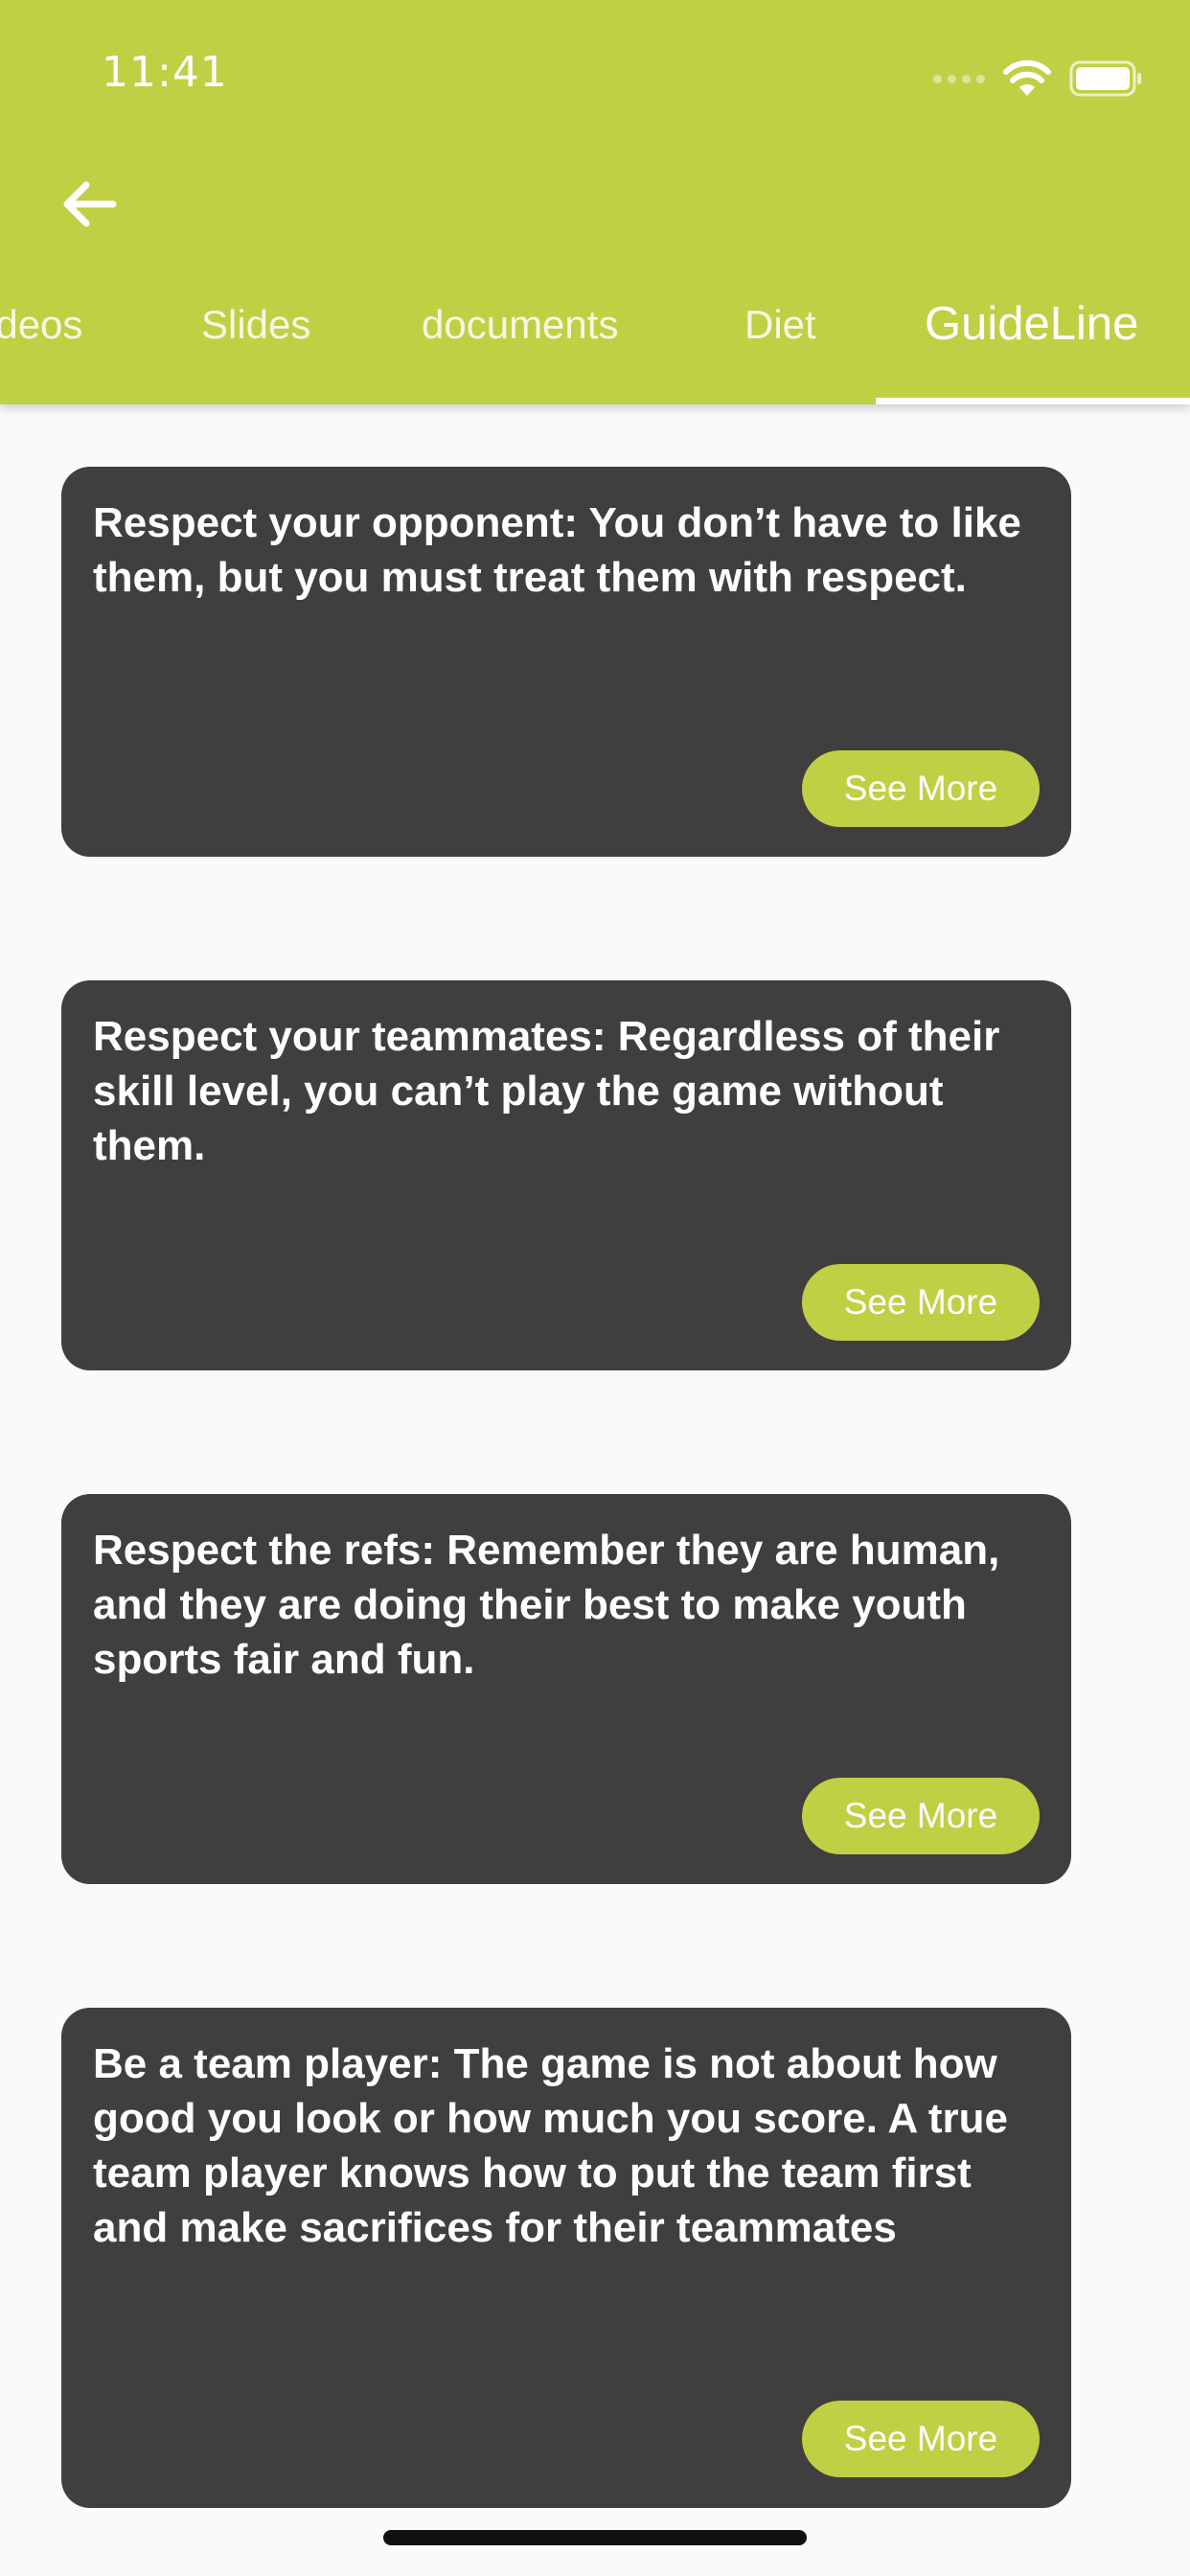 The height and width of the screenshot is (2576, 1190). I want to click on tab-diet: Diet, so click(780, 325).